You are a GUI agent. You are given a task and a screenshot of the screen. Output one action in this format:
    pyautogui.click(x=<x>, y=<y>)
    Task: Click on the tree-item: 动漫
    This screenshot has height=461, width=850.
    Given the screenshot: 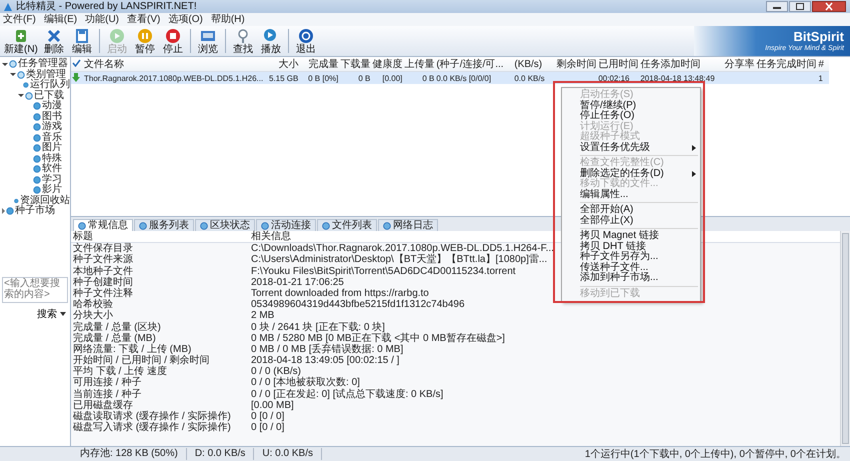 What is the action you would take?
    pyautogui.click(x=52, y=106)
    